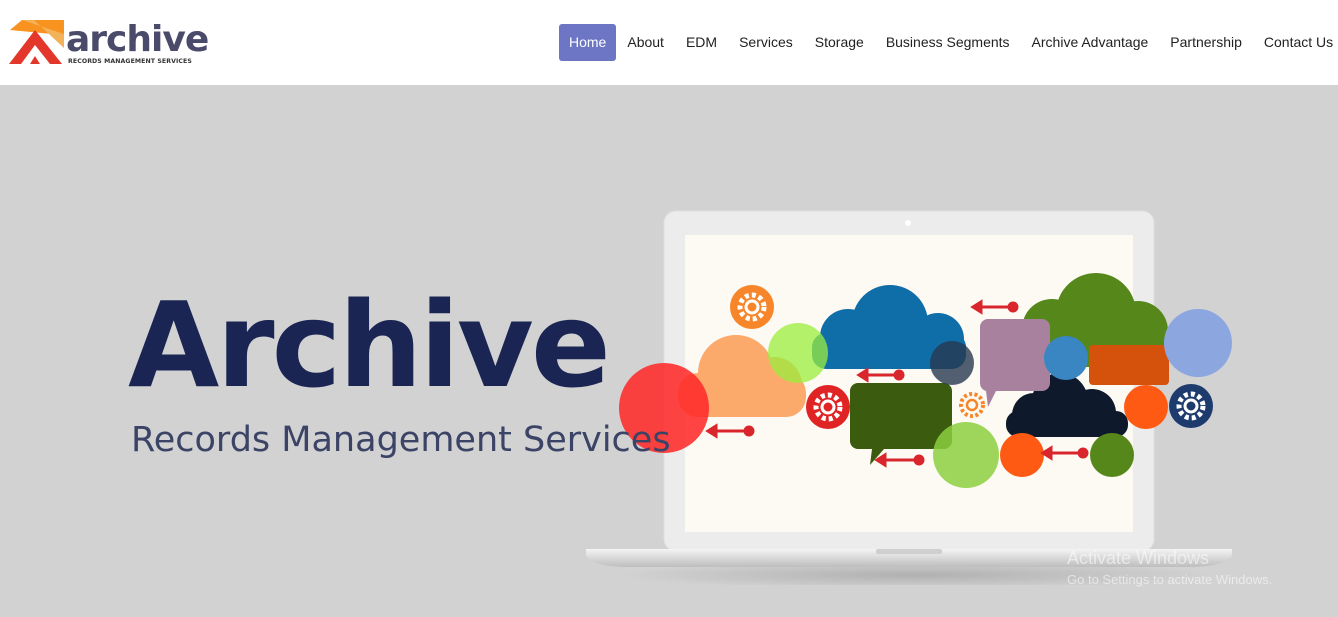 The height and width of the screenshot is (617, 1338). I want to click on gear-icon-red, so click(828, 407).